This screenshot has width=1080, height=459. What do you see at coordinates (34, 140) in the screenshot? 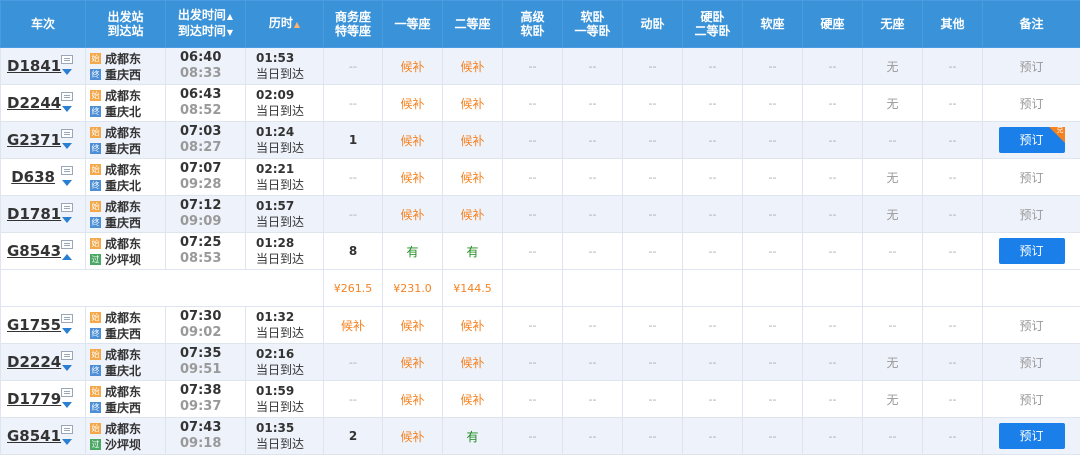
I see `train-number-link: G2371` at bounding box center [34, 140].